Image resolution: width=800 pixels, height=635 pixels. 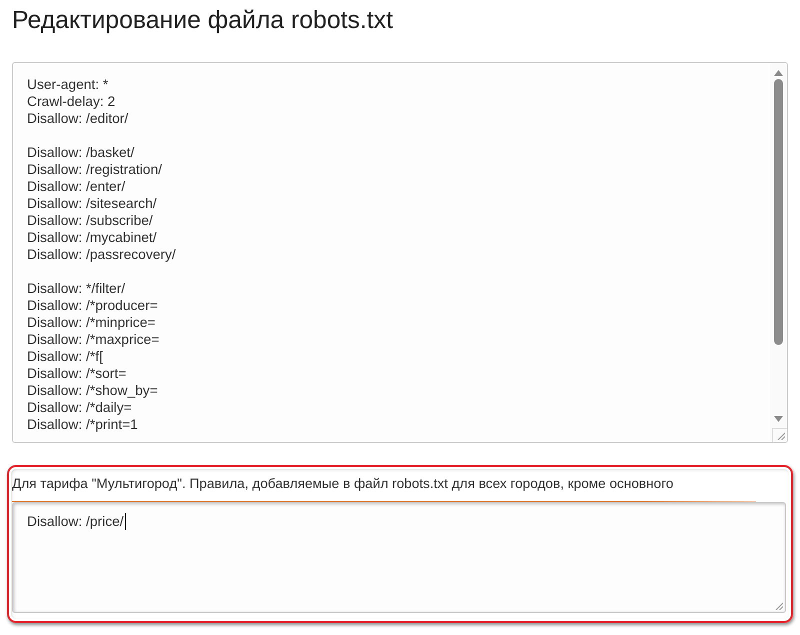 I want to click on scrollbar-thumb, so click(x=778, y=212).